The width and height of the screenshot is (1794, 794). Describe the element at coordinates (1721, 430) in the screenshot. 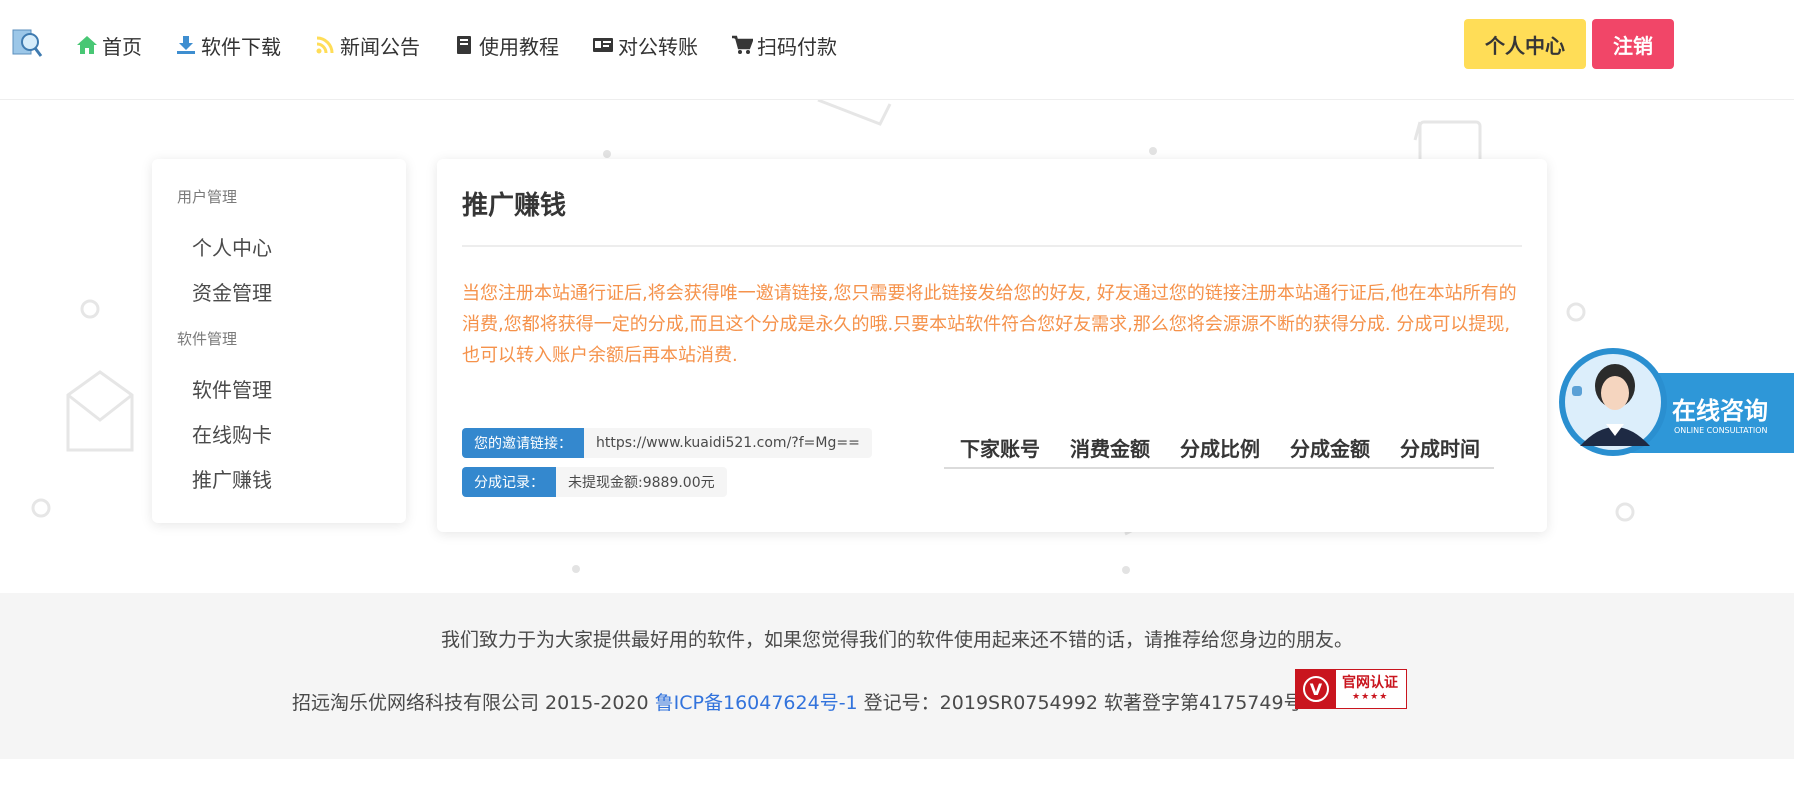

I see `consult-subtitle: ONLINE CONSULTATION` at that location.